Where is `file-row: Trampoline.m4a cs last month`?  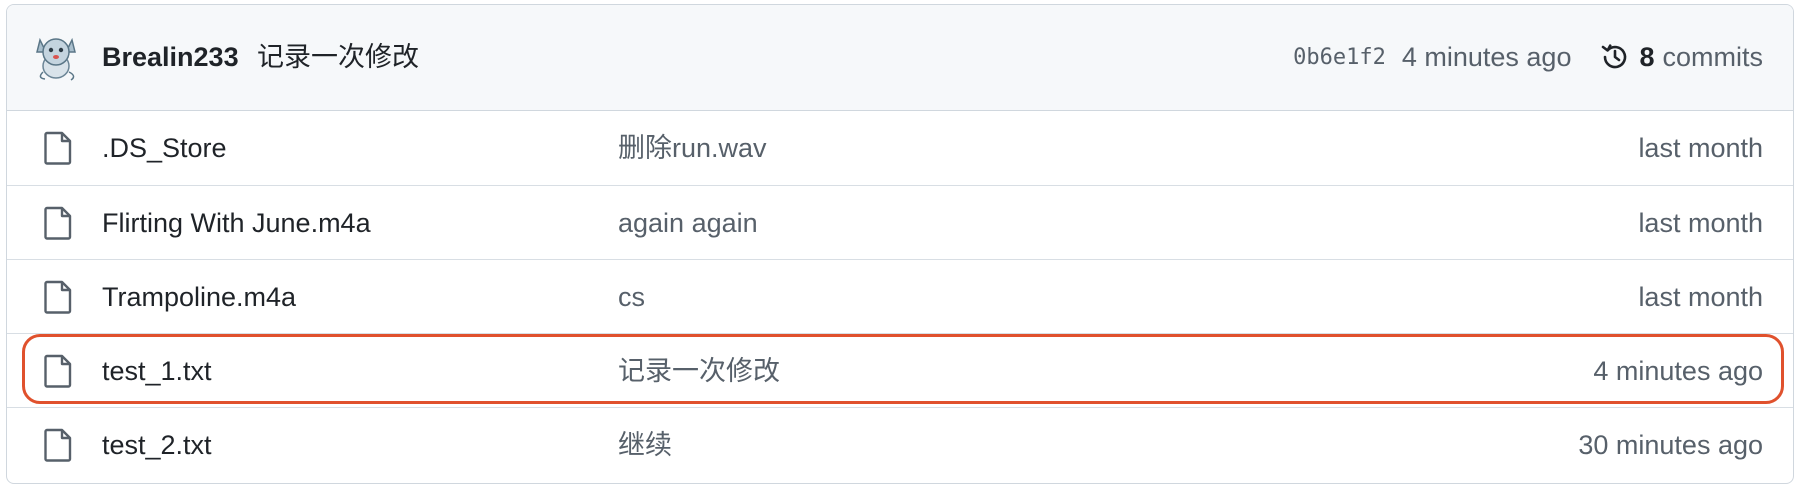
file-row: Trampoline.m4a cs last month is located at coordinates (900, 296).